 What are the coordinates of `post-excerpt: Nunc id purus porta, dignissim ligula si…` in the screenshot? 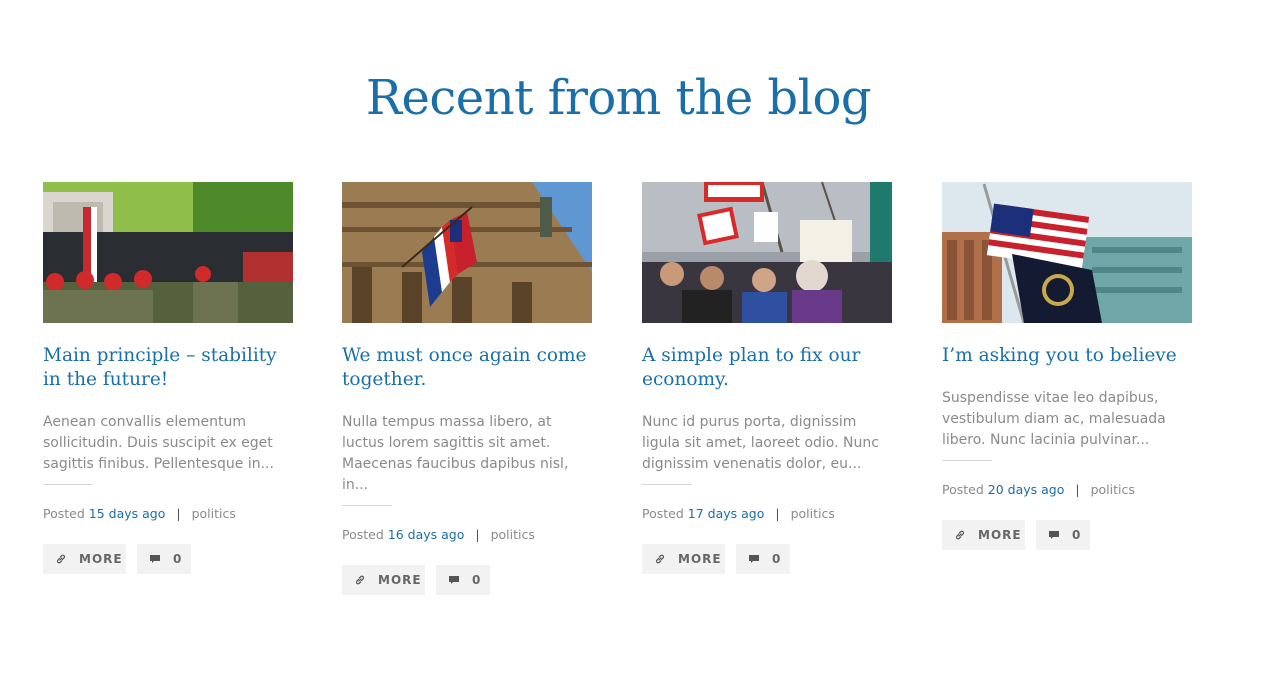 It's located at (760, 443).